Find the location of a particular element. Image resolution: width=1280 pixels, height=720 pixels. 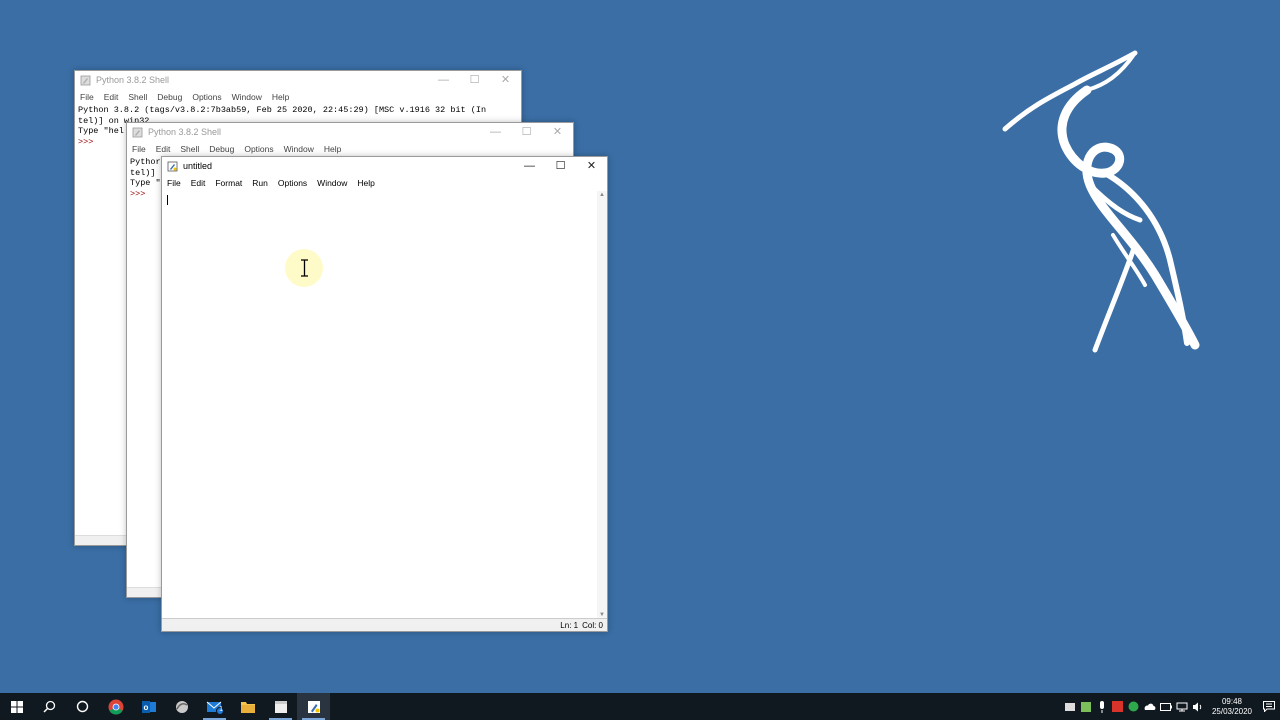

idle-editor-taskbar-icon is located at coordinates (313, 706).